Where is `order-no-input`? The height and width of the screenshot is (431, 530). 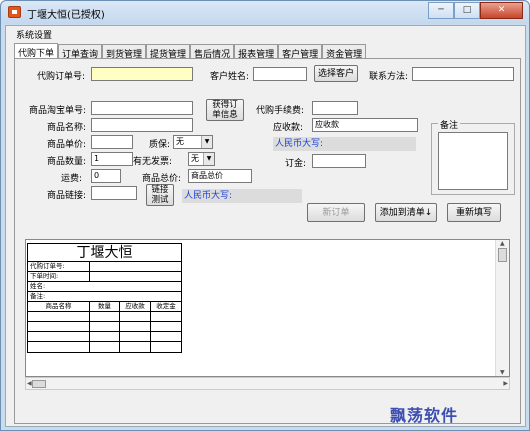 order-no-input is located at coordinates (142, 74).